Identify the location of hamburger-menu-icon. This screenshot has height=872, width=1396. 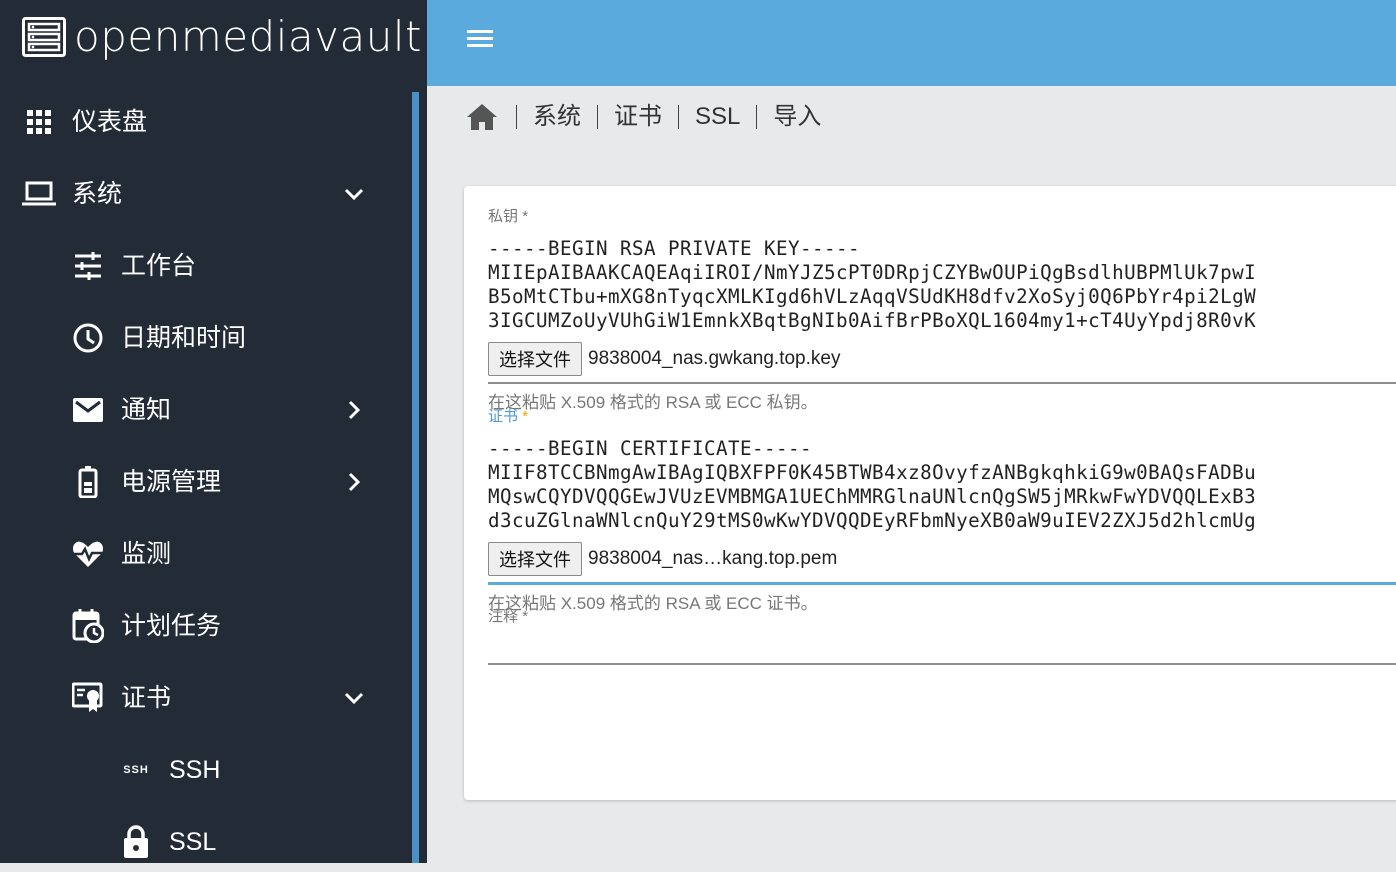
(483, 40).